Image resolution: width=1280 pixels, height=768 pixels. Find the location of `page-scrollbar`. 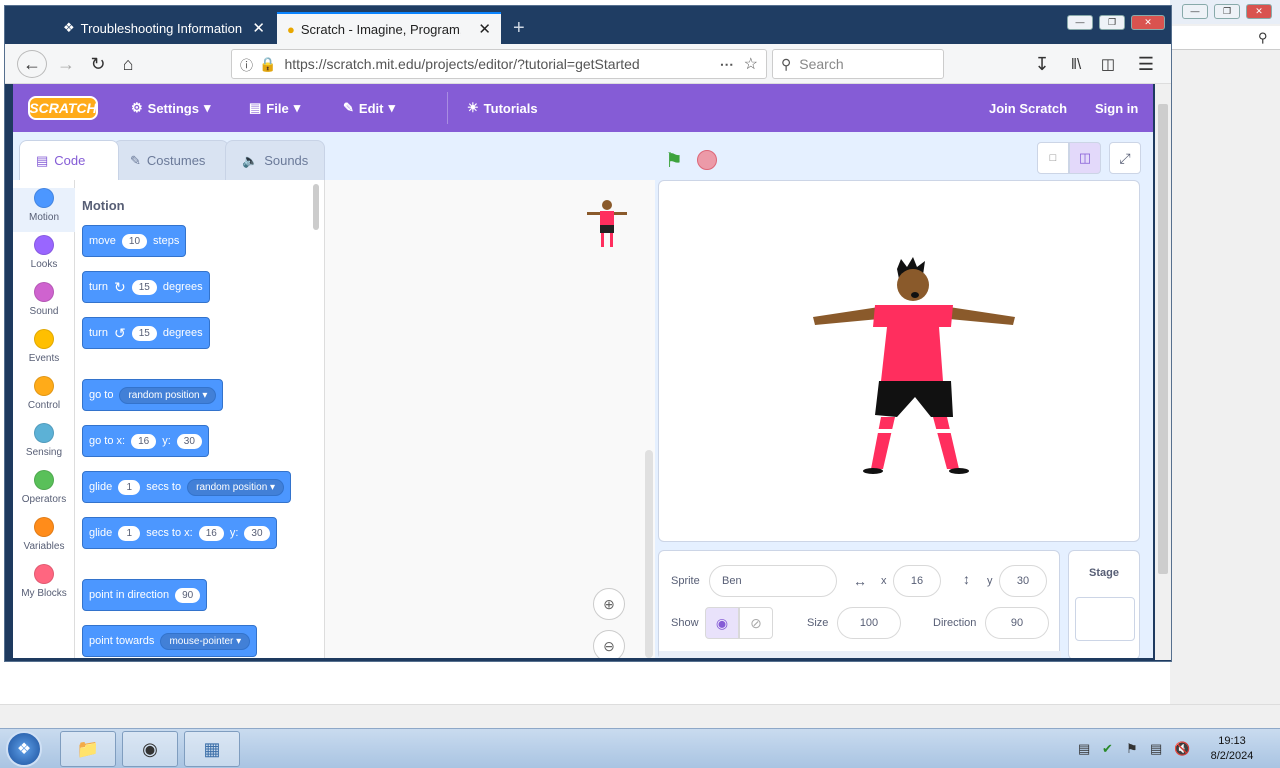

page-scrollbar is located at coordinates (1163, 372).